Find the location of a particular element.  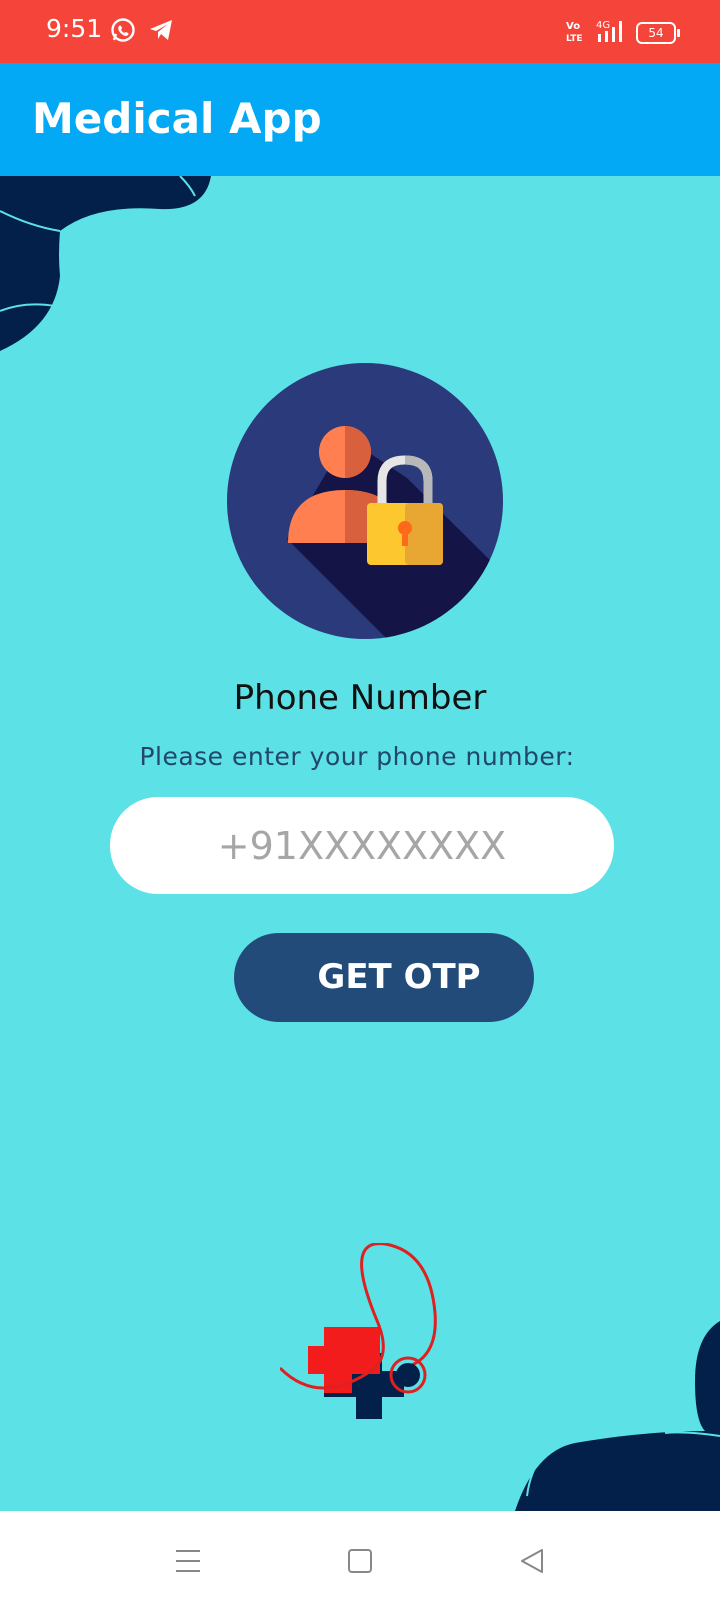

navigation-bar is located at coordinates (360, 1555).